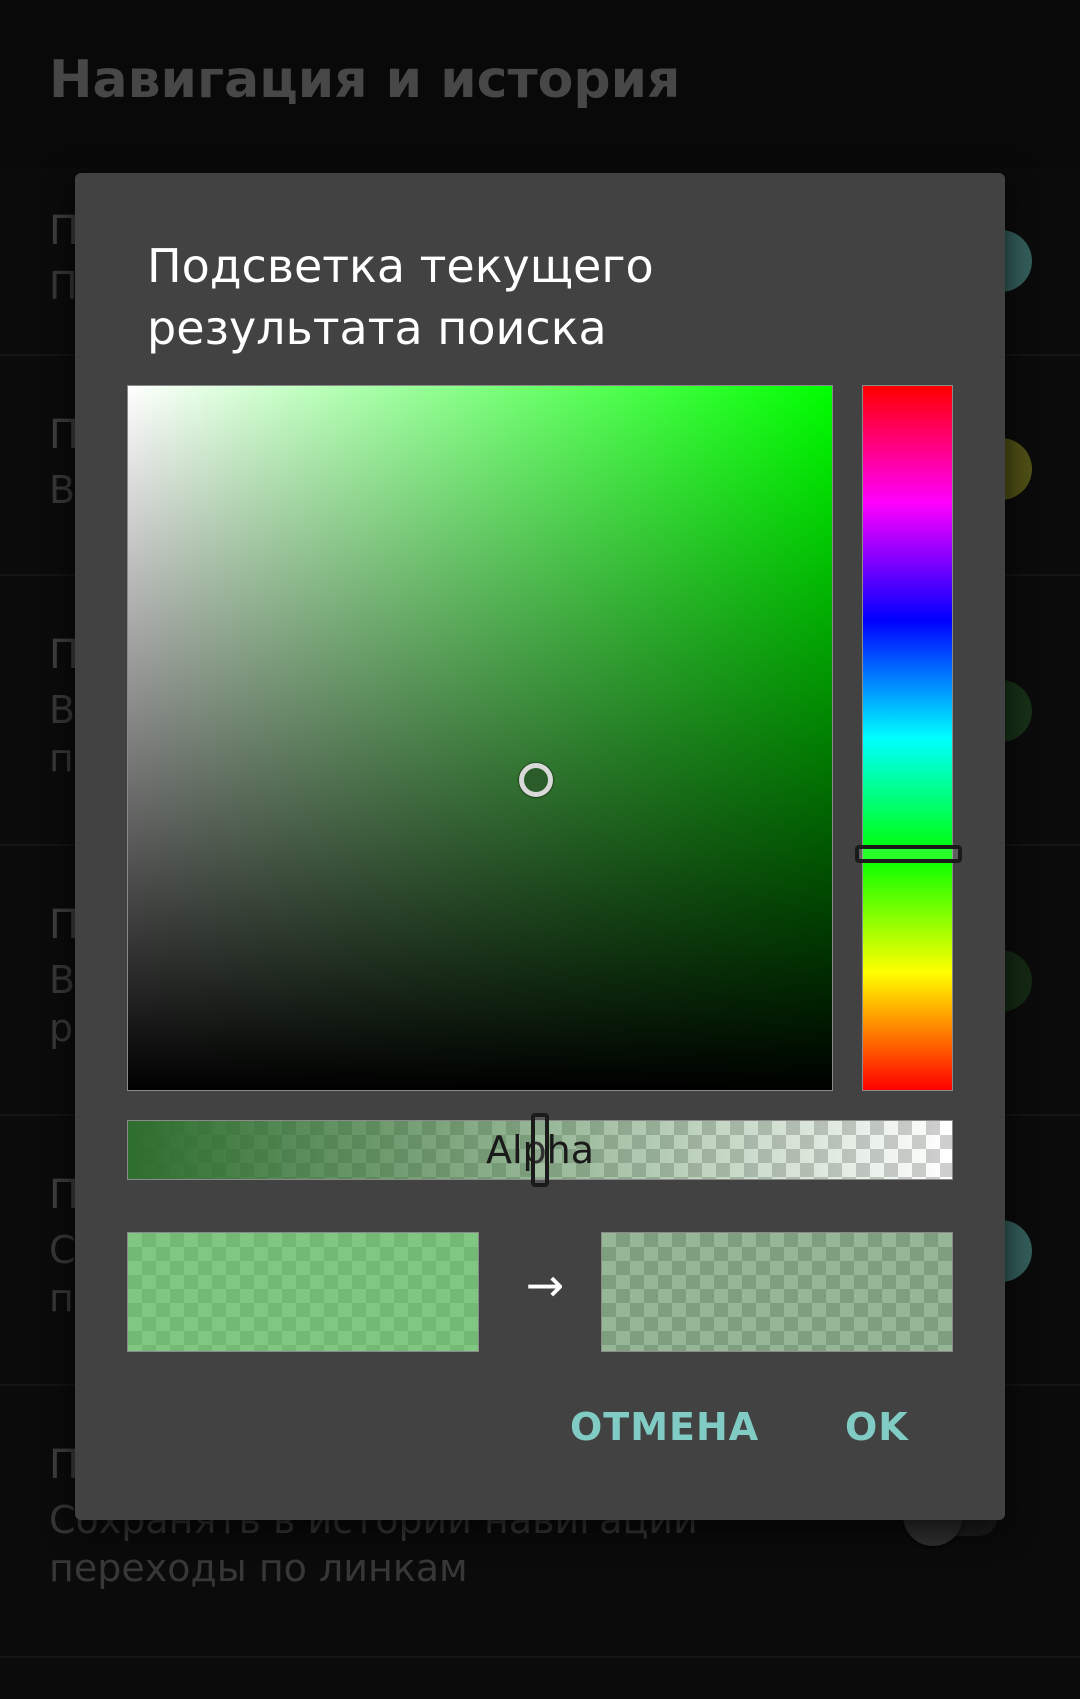 The image size is (1080, 1699). I want to click on new-color-fill, so click(777, 1292).